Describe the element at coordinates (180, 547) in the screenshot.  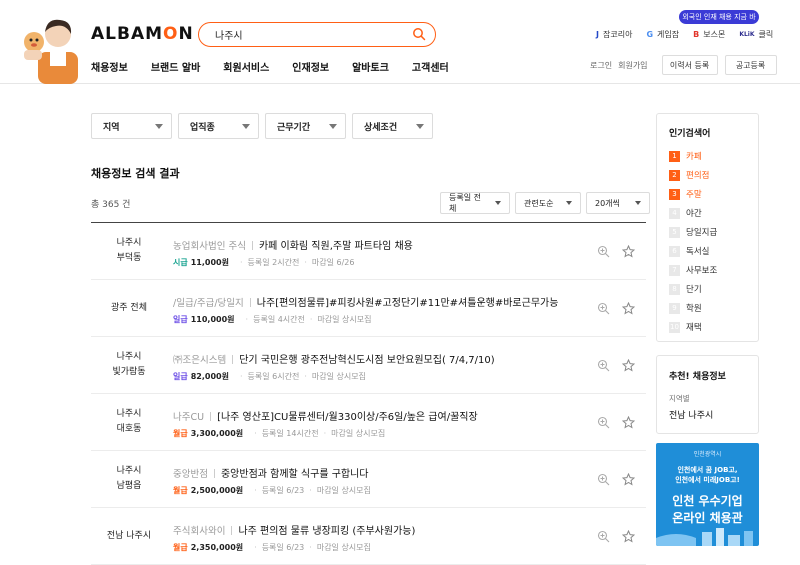
I see `pay-type-badge: 월급` at that location.